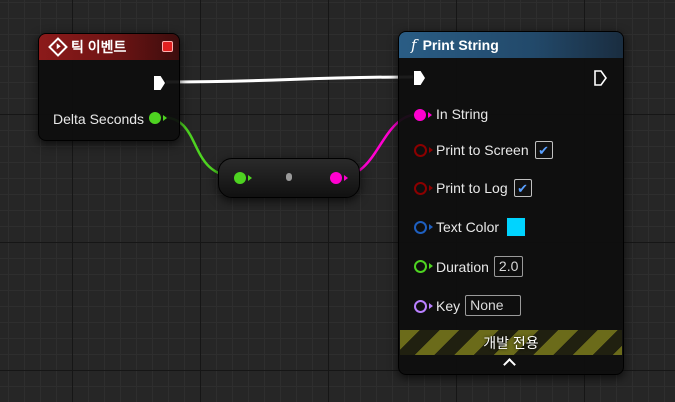 The height and width of the screenshot is (402, 675). Describe the element at coordinates (448, 305) in the screenshot. I see `key-label: Key` at that location.